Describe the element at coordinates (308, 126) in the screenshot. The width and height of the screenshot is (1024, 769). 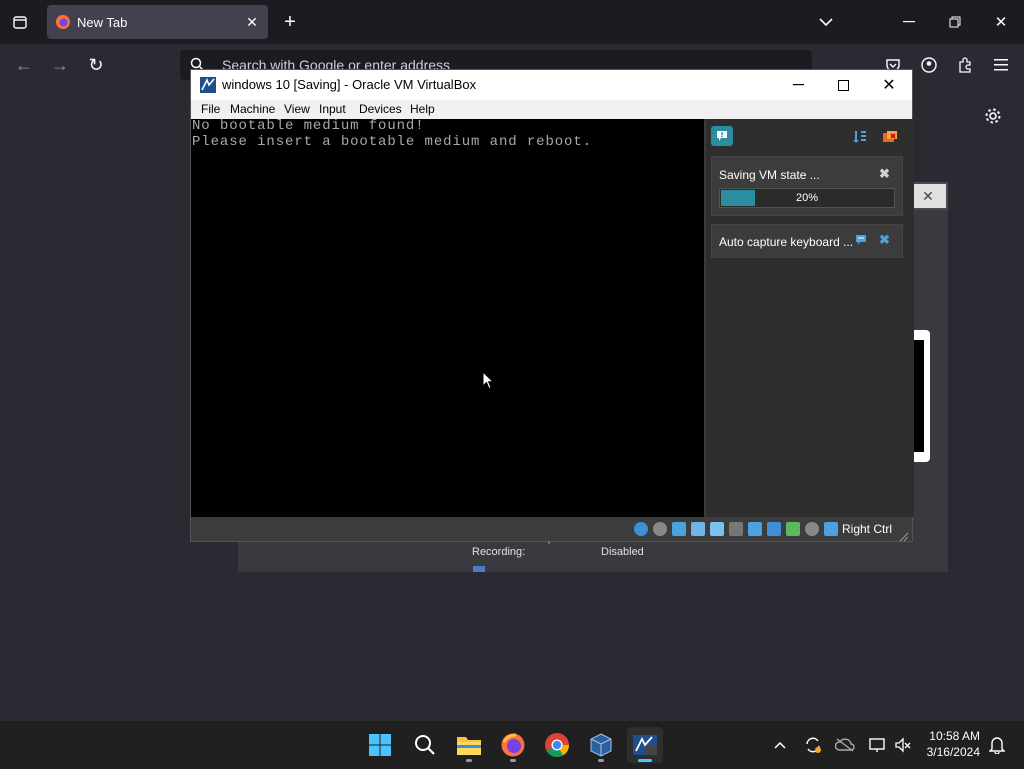
I see `console-line: No bootable medium found!` at that location.